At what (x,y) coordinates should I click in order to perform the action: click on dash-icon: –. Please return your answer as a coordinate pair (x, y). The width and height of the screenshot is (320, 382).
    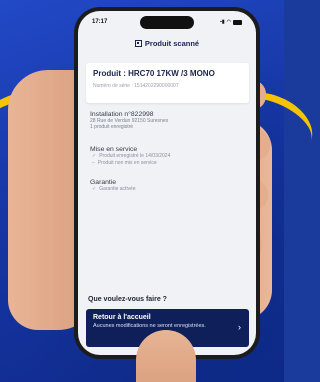
    Looking at the image, I should click on (93, 163).